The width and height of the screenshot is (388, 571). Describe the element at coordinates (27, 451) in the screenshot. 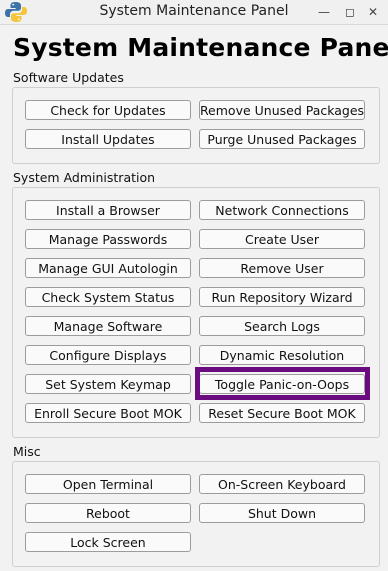

I see `section-label-misc: Misc` at that location.